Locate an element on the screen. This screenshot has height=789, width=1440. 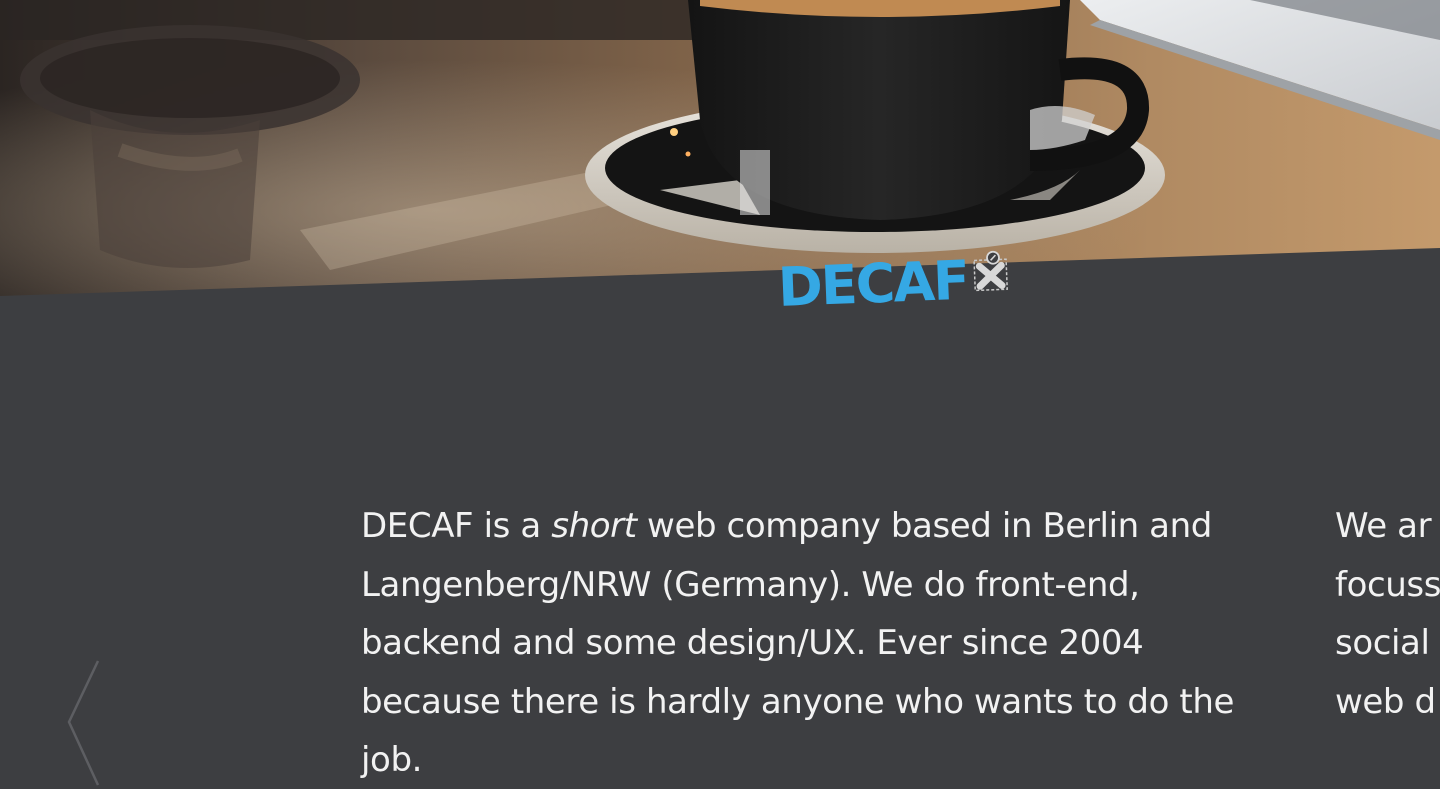
logo-wordmark: DECAF is located at coordinates (873, 283).